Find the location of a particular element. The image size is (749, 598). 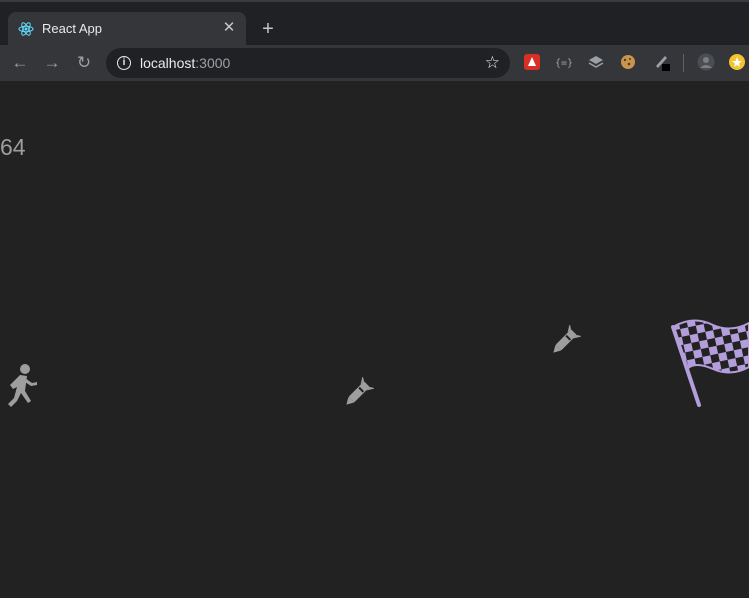

profile-avatar-icon is located at coordinates (706, 62).